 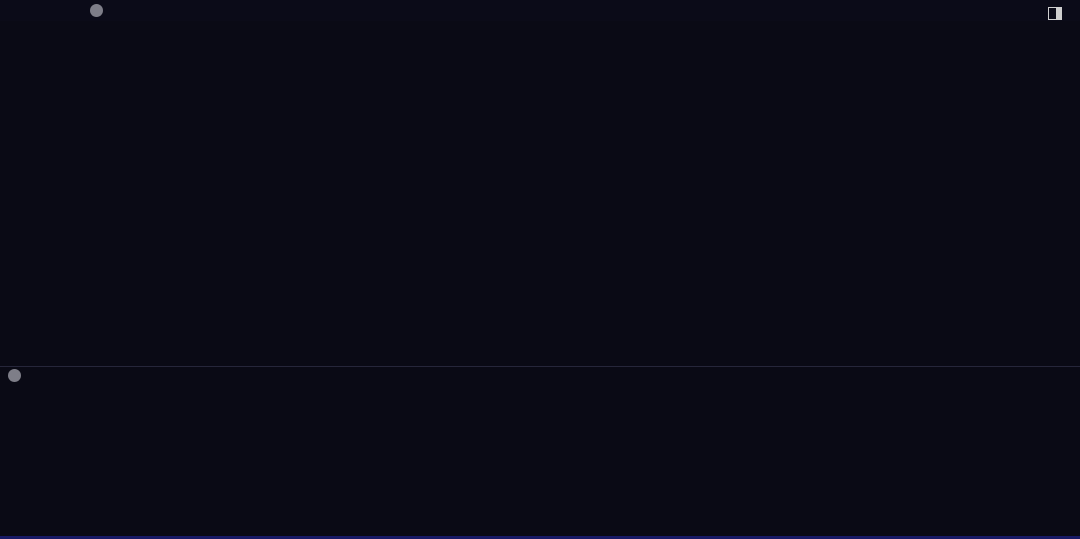 What do you see at coordinates (540, 377) in the screenshot?
I see `sub-pane-header` at bounding box center [540, 377].